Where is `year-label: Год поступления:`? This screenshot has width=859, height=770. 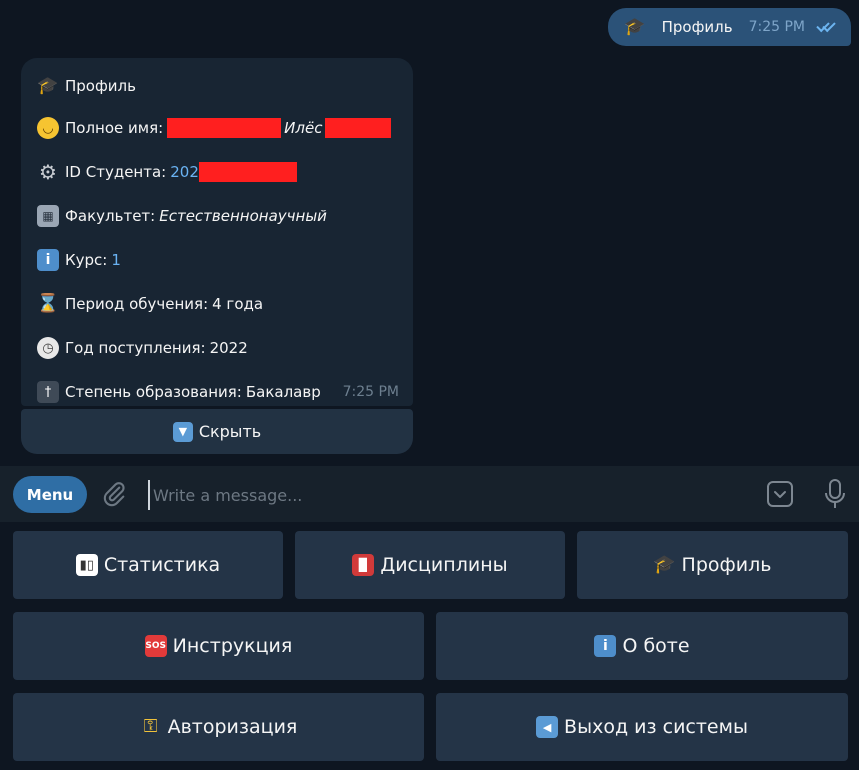
year-label: Год поступления: is located at coordinates (135, 348).